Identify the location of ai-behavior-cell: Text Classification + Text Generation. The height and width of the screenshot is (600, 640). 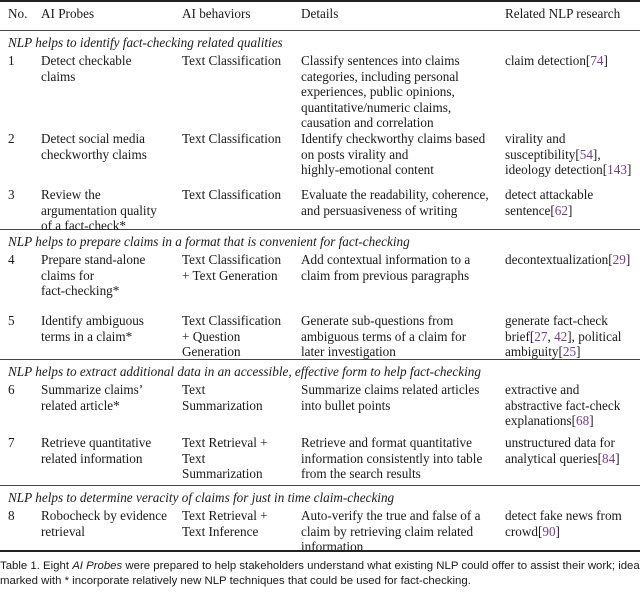
(232, 267).